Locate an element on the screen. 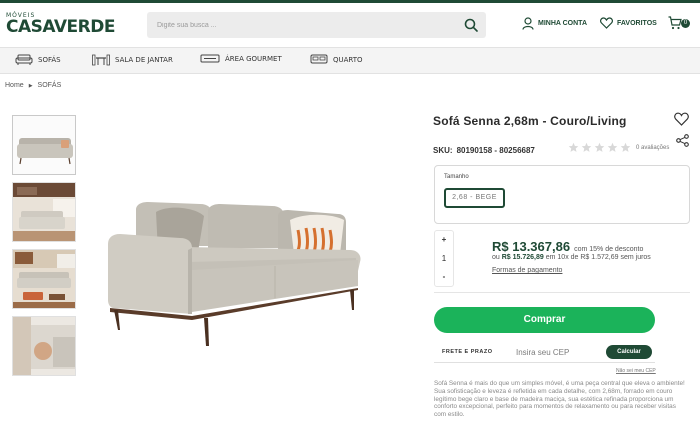  find-cep-link: Não sei meu CEP is located at coordinates (636, 371).